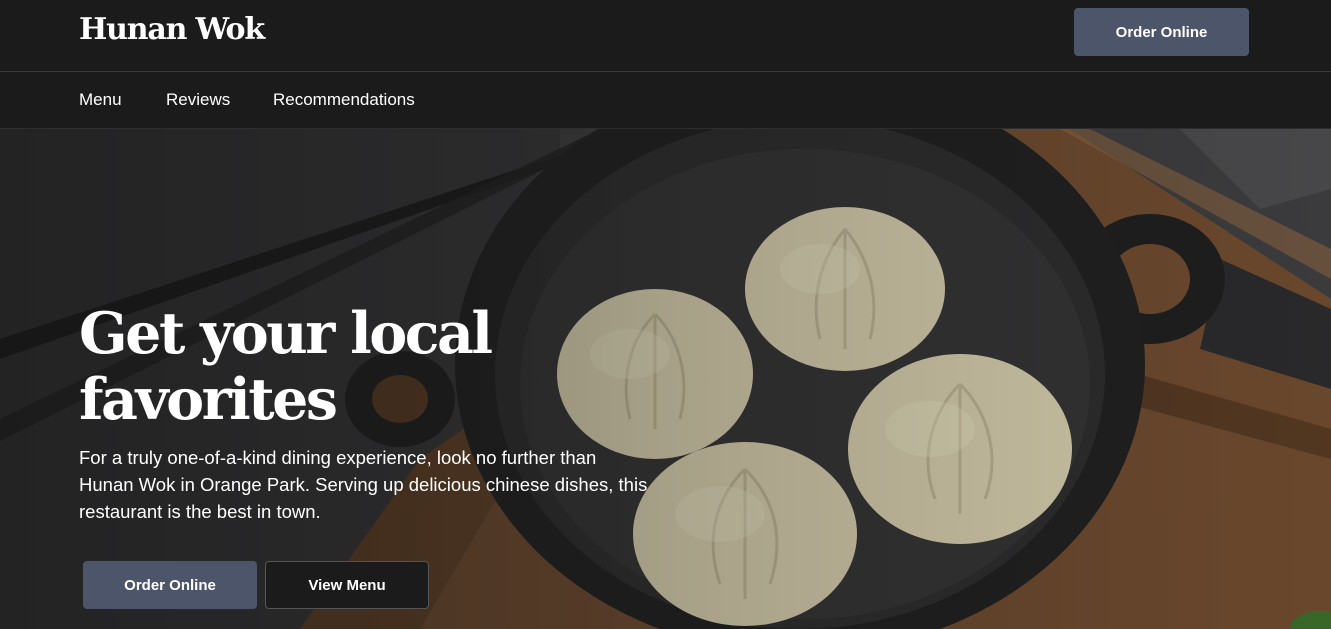 The width and height of the screenshot is (1331, 629). Describe the element at coordinates (344, 100) in the screenshot. I see `nav-item-recommendations: Recommendations` at that location.